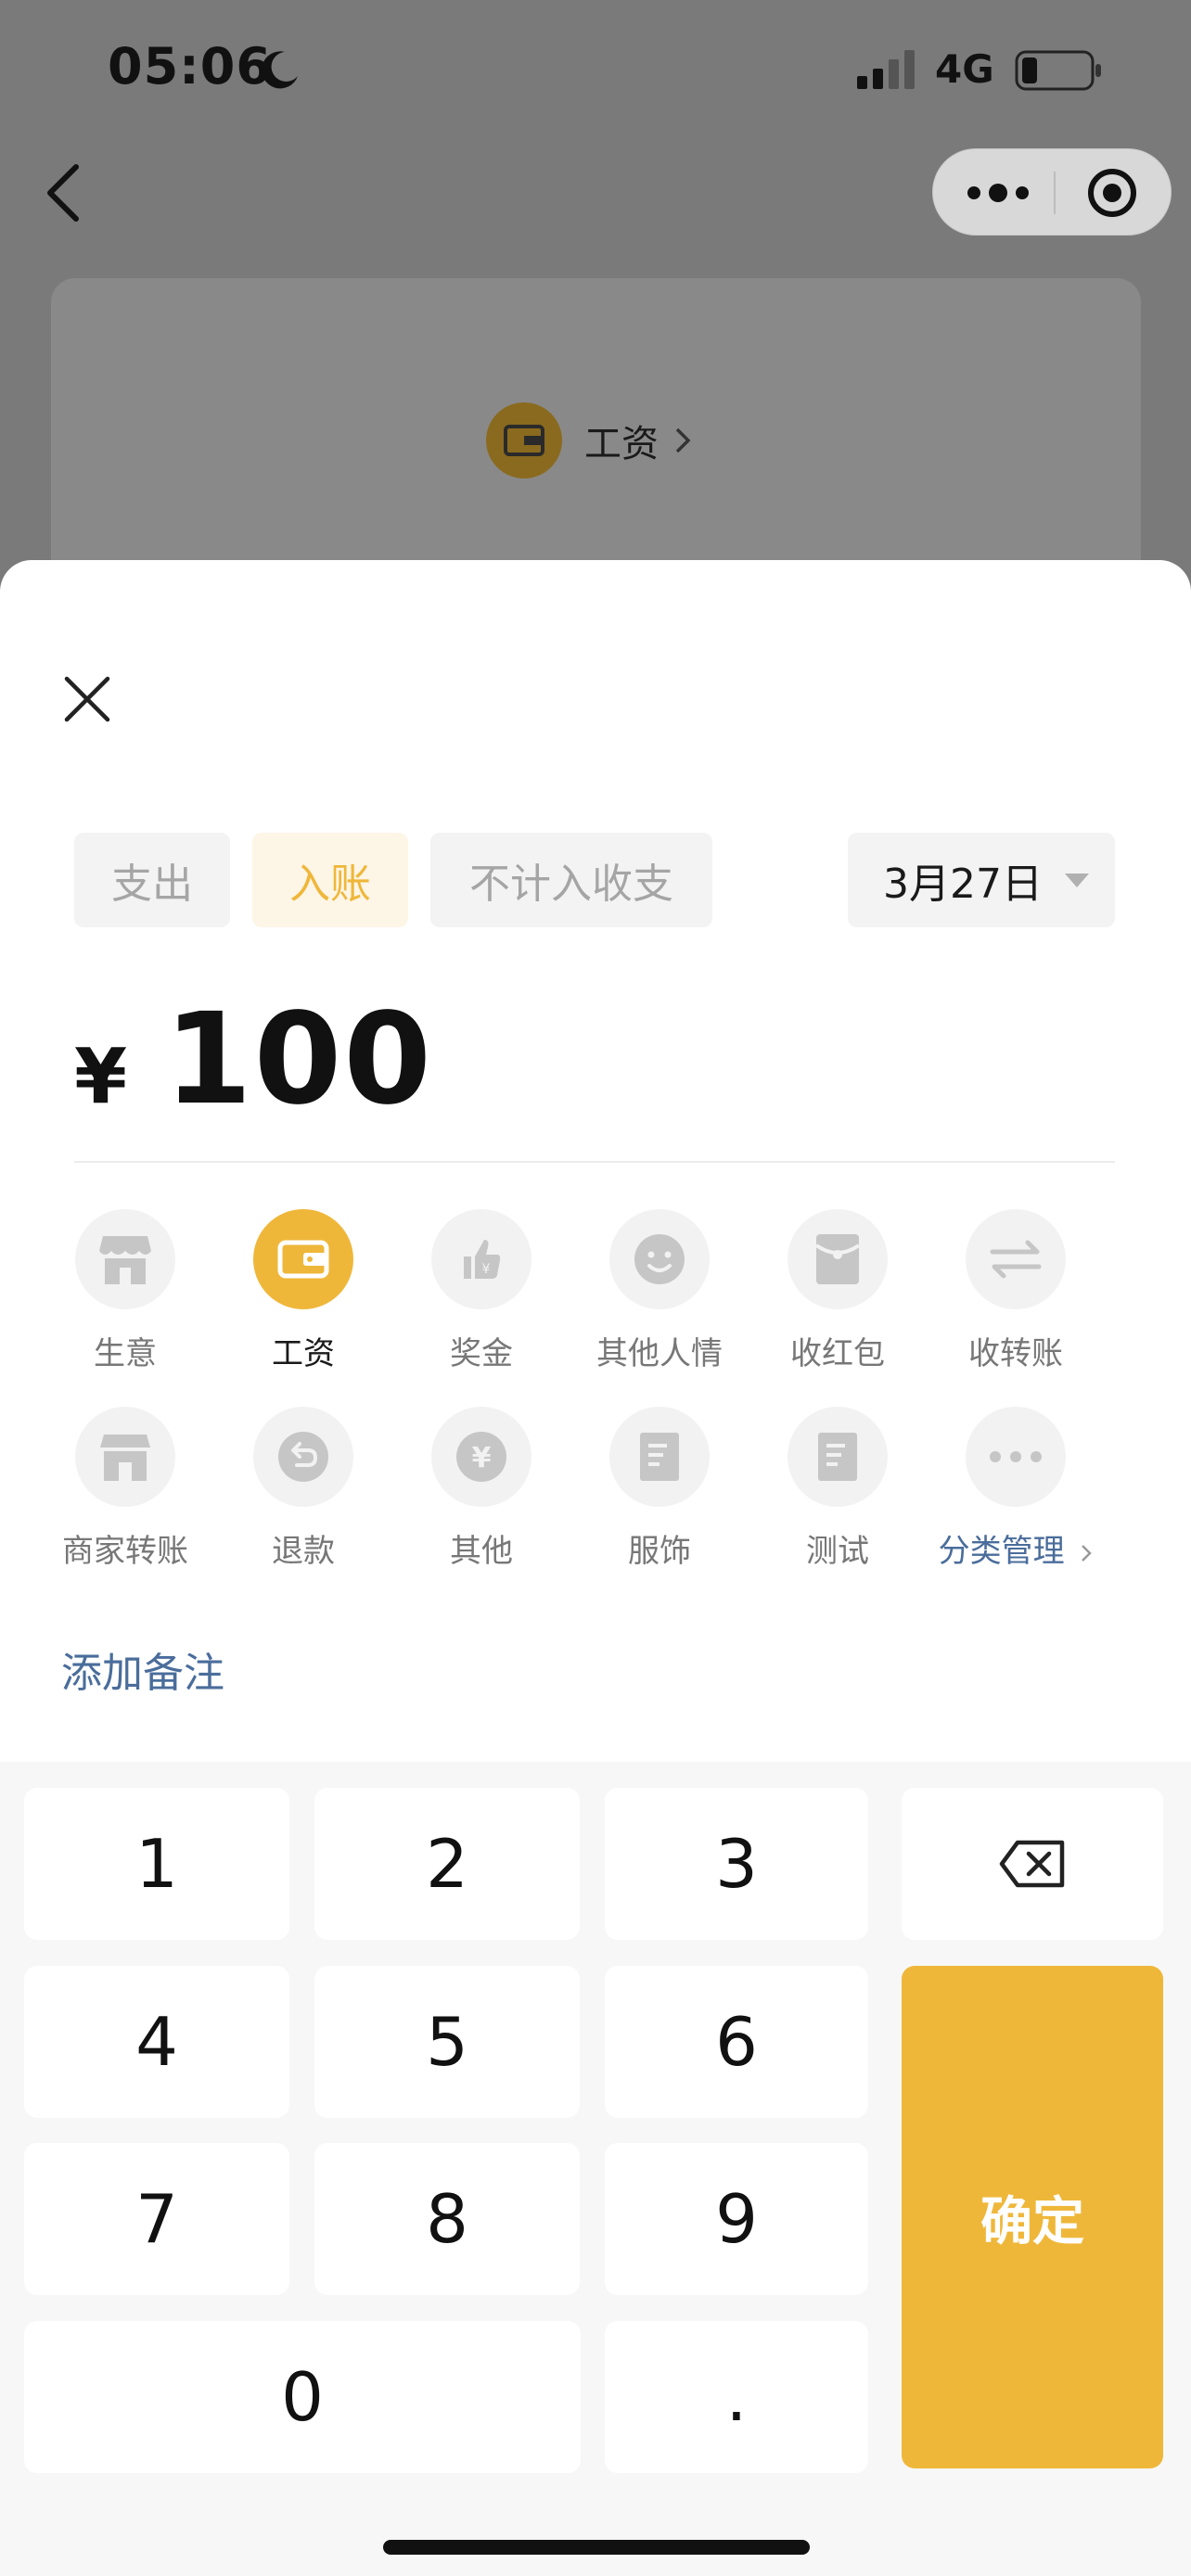  What do you see at coordinates (1052, 192) in the screenshot?
I see `mini-program-capsule` at bounding box center [1052, 192].